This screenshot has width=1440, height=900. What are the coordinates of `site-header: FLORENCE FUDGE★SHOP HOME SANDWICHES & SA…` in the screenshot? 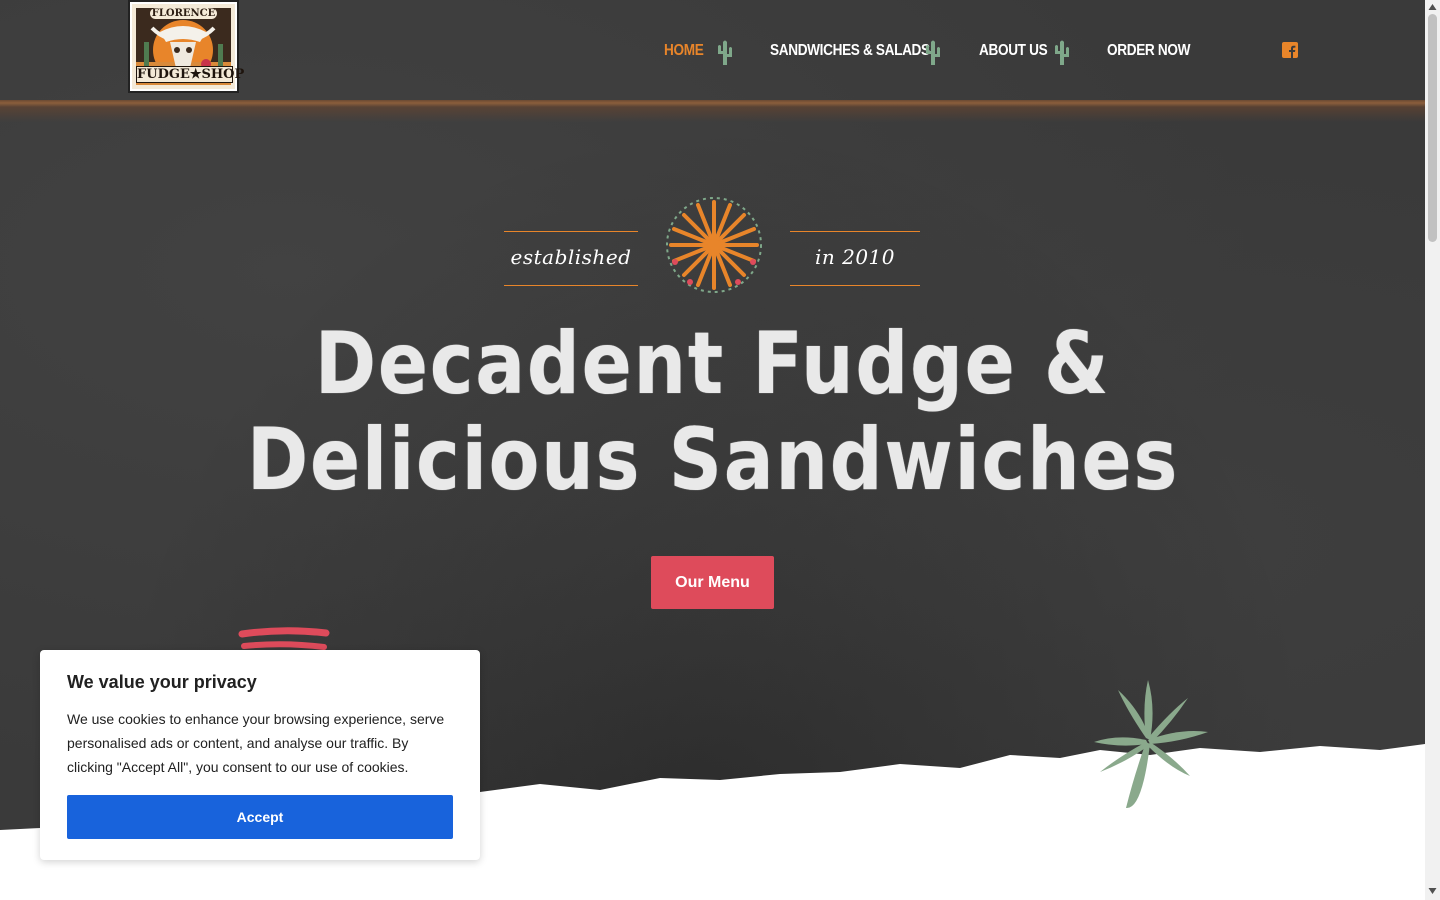 It's located at (712, 51).